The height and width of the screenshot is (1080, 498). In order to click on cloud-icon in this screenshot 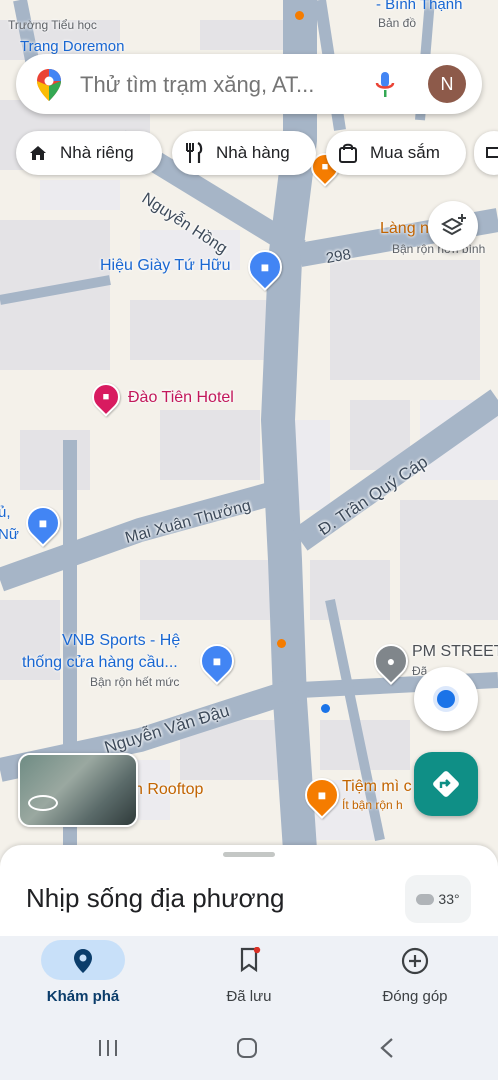, I will do `click(425, 899)`.